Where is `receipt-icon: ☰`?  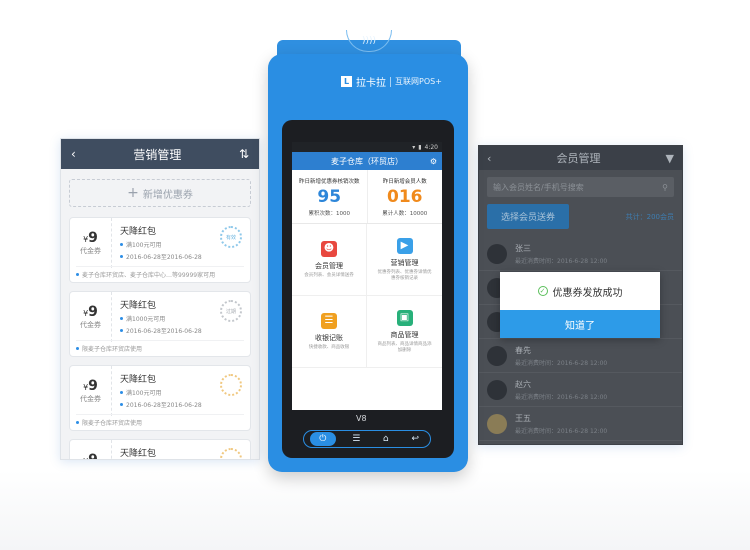
receipt-icon: ☰ is located at coordinates (329, 320).